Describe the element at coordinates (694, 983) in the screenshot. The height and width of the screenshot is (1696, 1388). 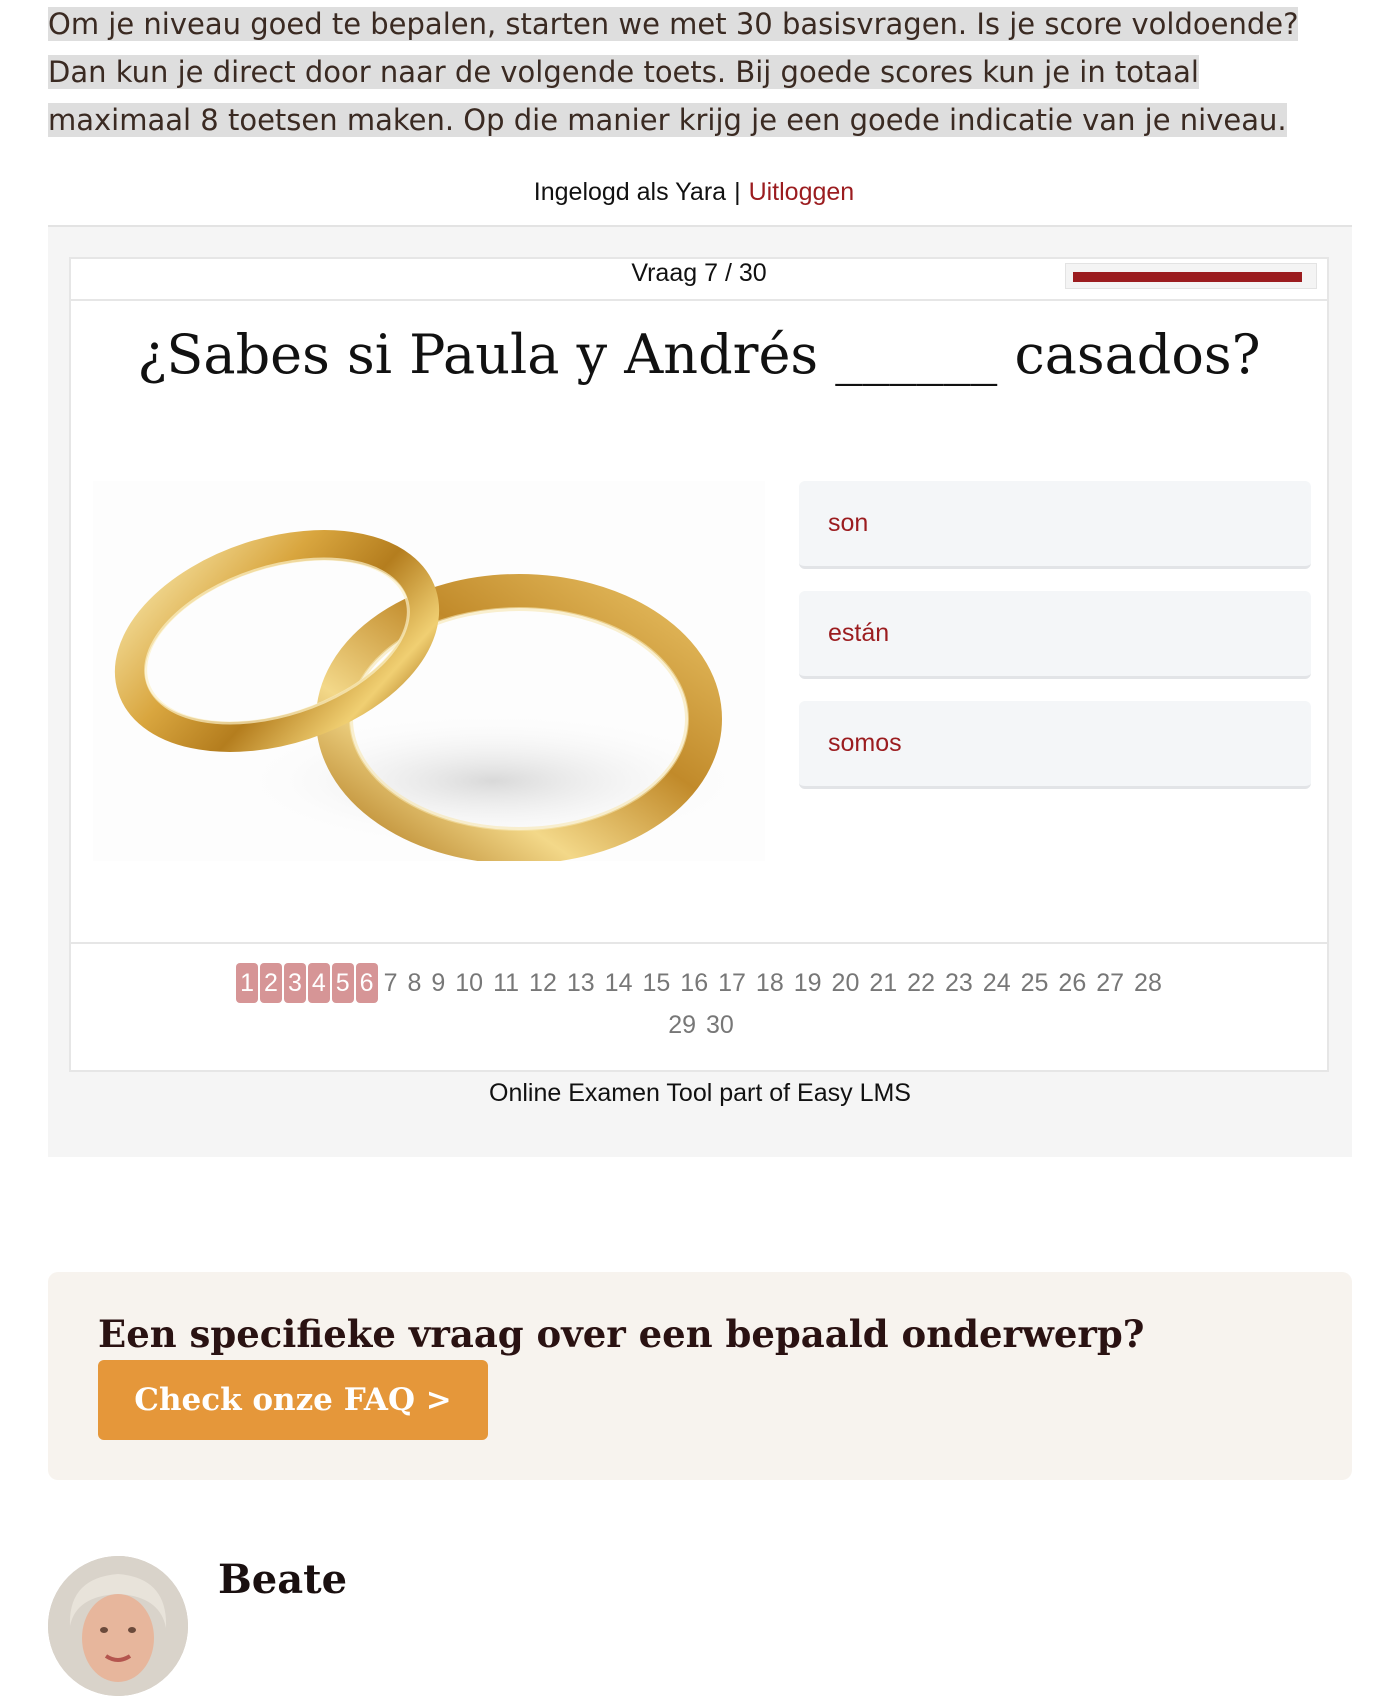
I see `page-link-16: 16` at that location.